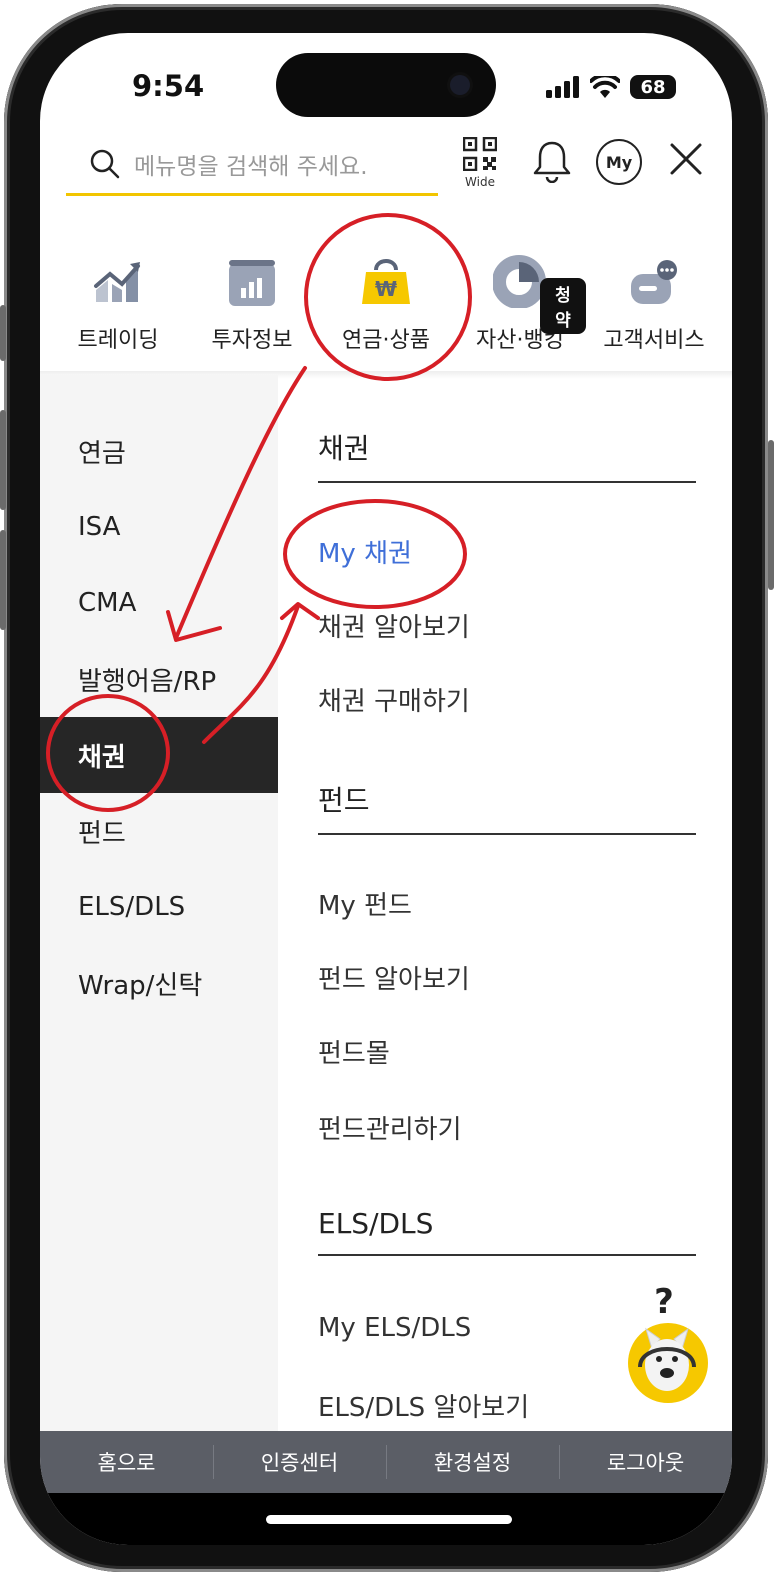  Describe the element at coordinates (472, 1462) in the screenshot. I see `settings-link: 환경설정` at that location.